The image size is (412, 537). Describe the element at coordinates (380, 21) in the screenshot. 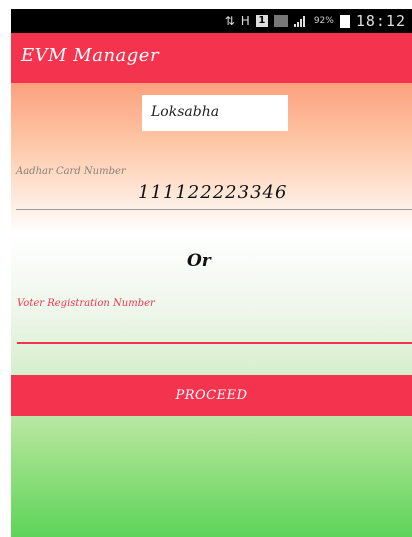

I see `status-time: 18:12` at that location.